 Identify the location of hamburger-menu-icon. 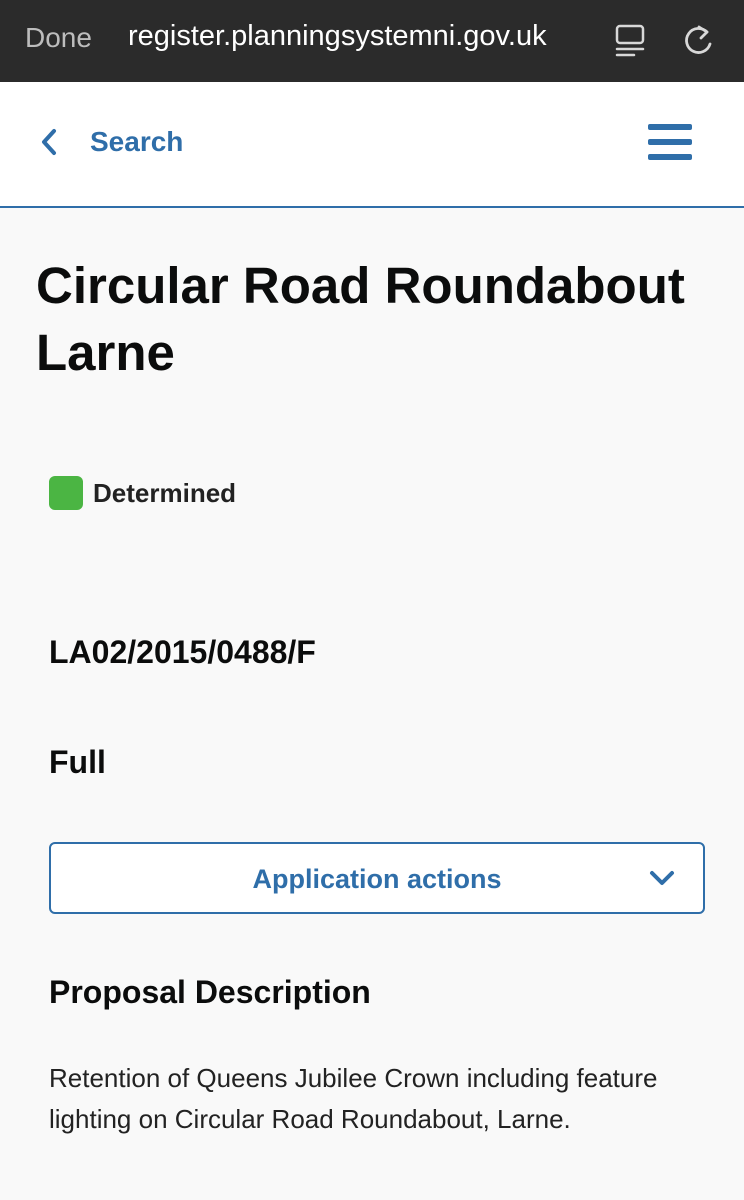
(671, 144).